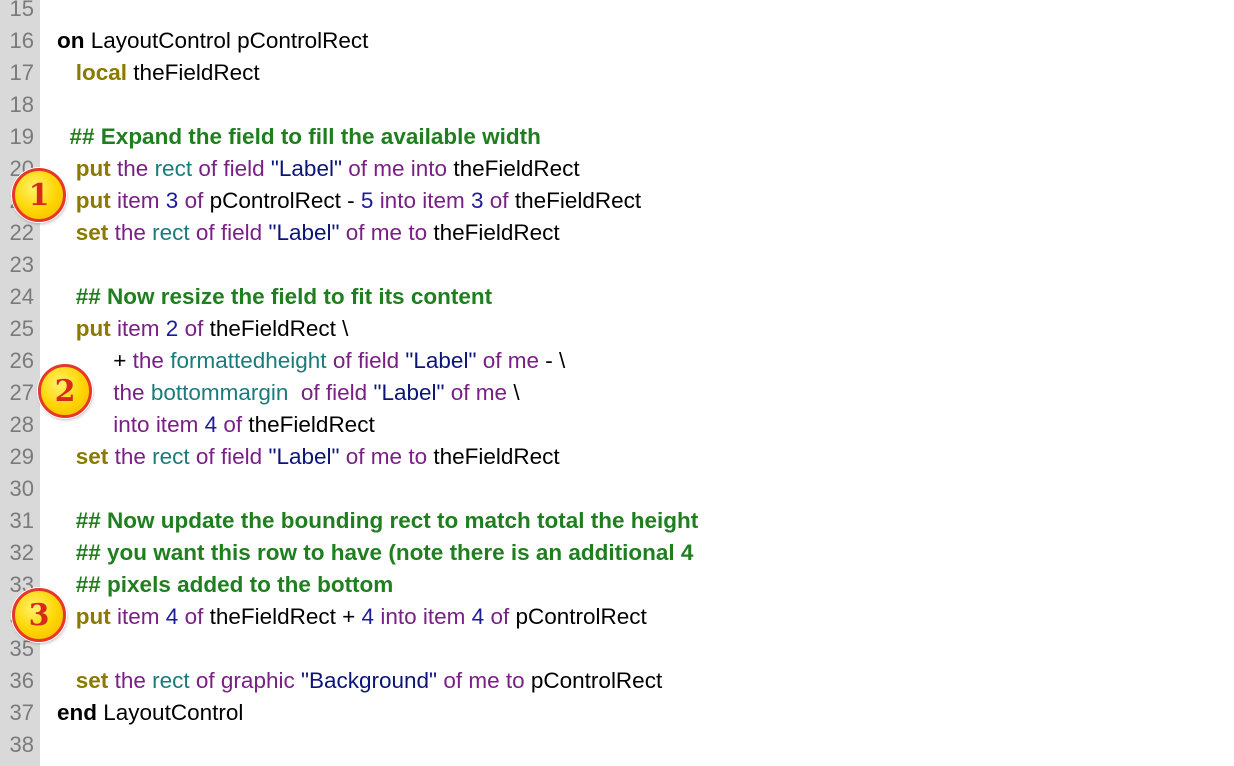  I want to click on line-number: 32, so click(21, 552).